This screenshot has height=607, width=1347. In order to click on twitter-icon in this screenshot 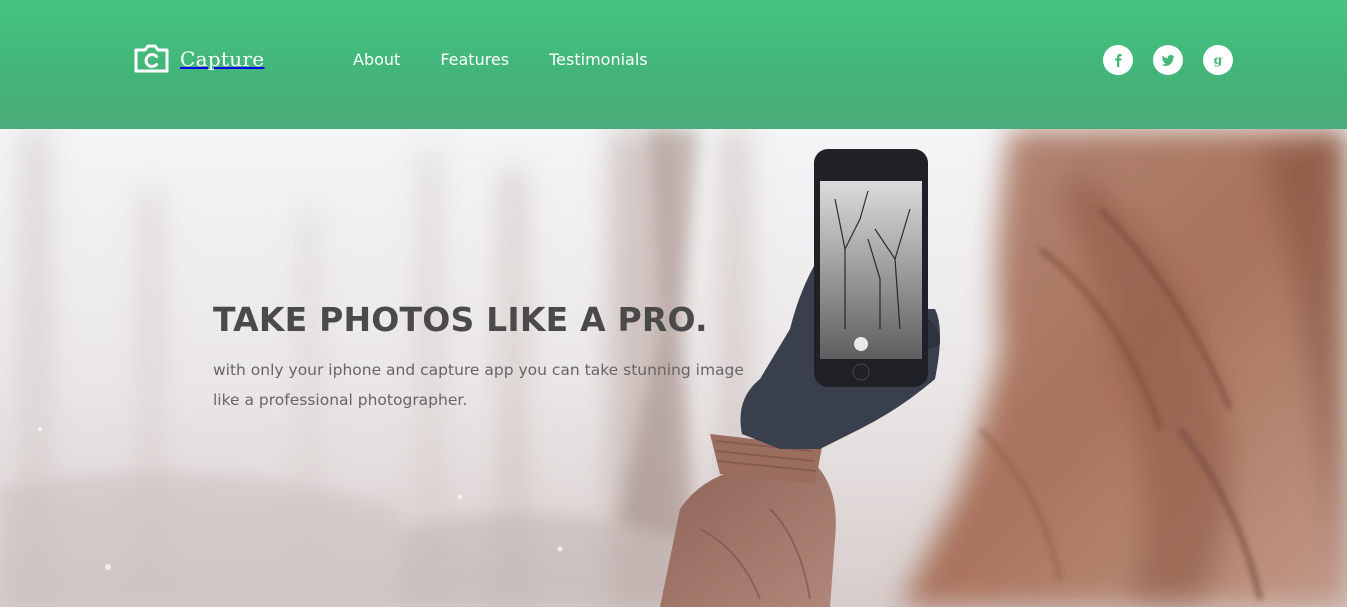, I will do `click(1168, 60)`.